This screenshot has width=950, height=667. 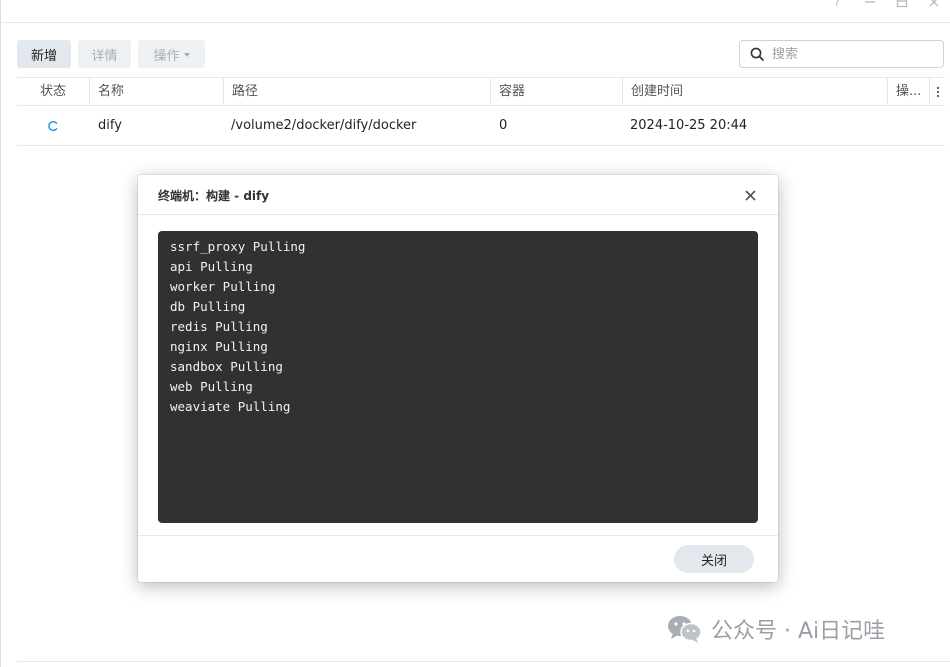 What do you see at coordinates (324, 125) in the screenshot?
I see `path-cell: /volume2/docker/dify/docker` at bounding box center [324, 125].